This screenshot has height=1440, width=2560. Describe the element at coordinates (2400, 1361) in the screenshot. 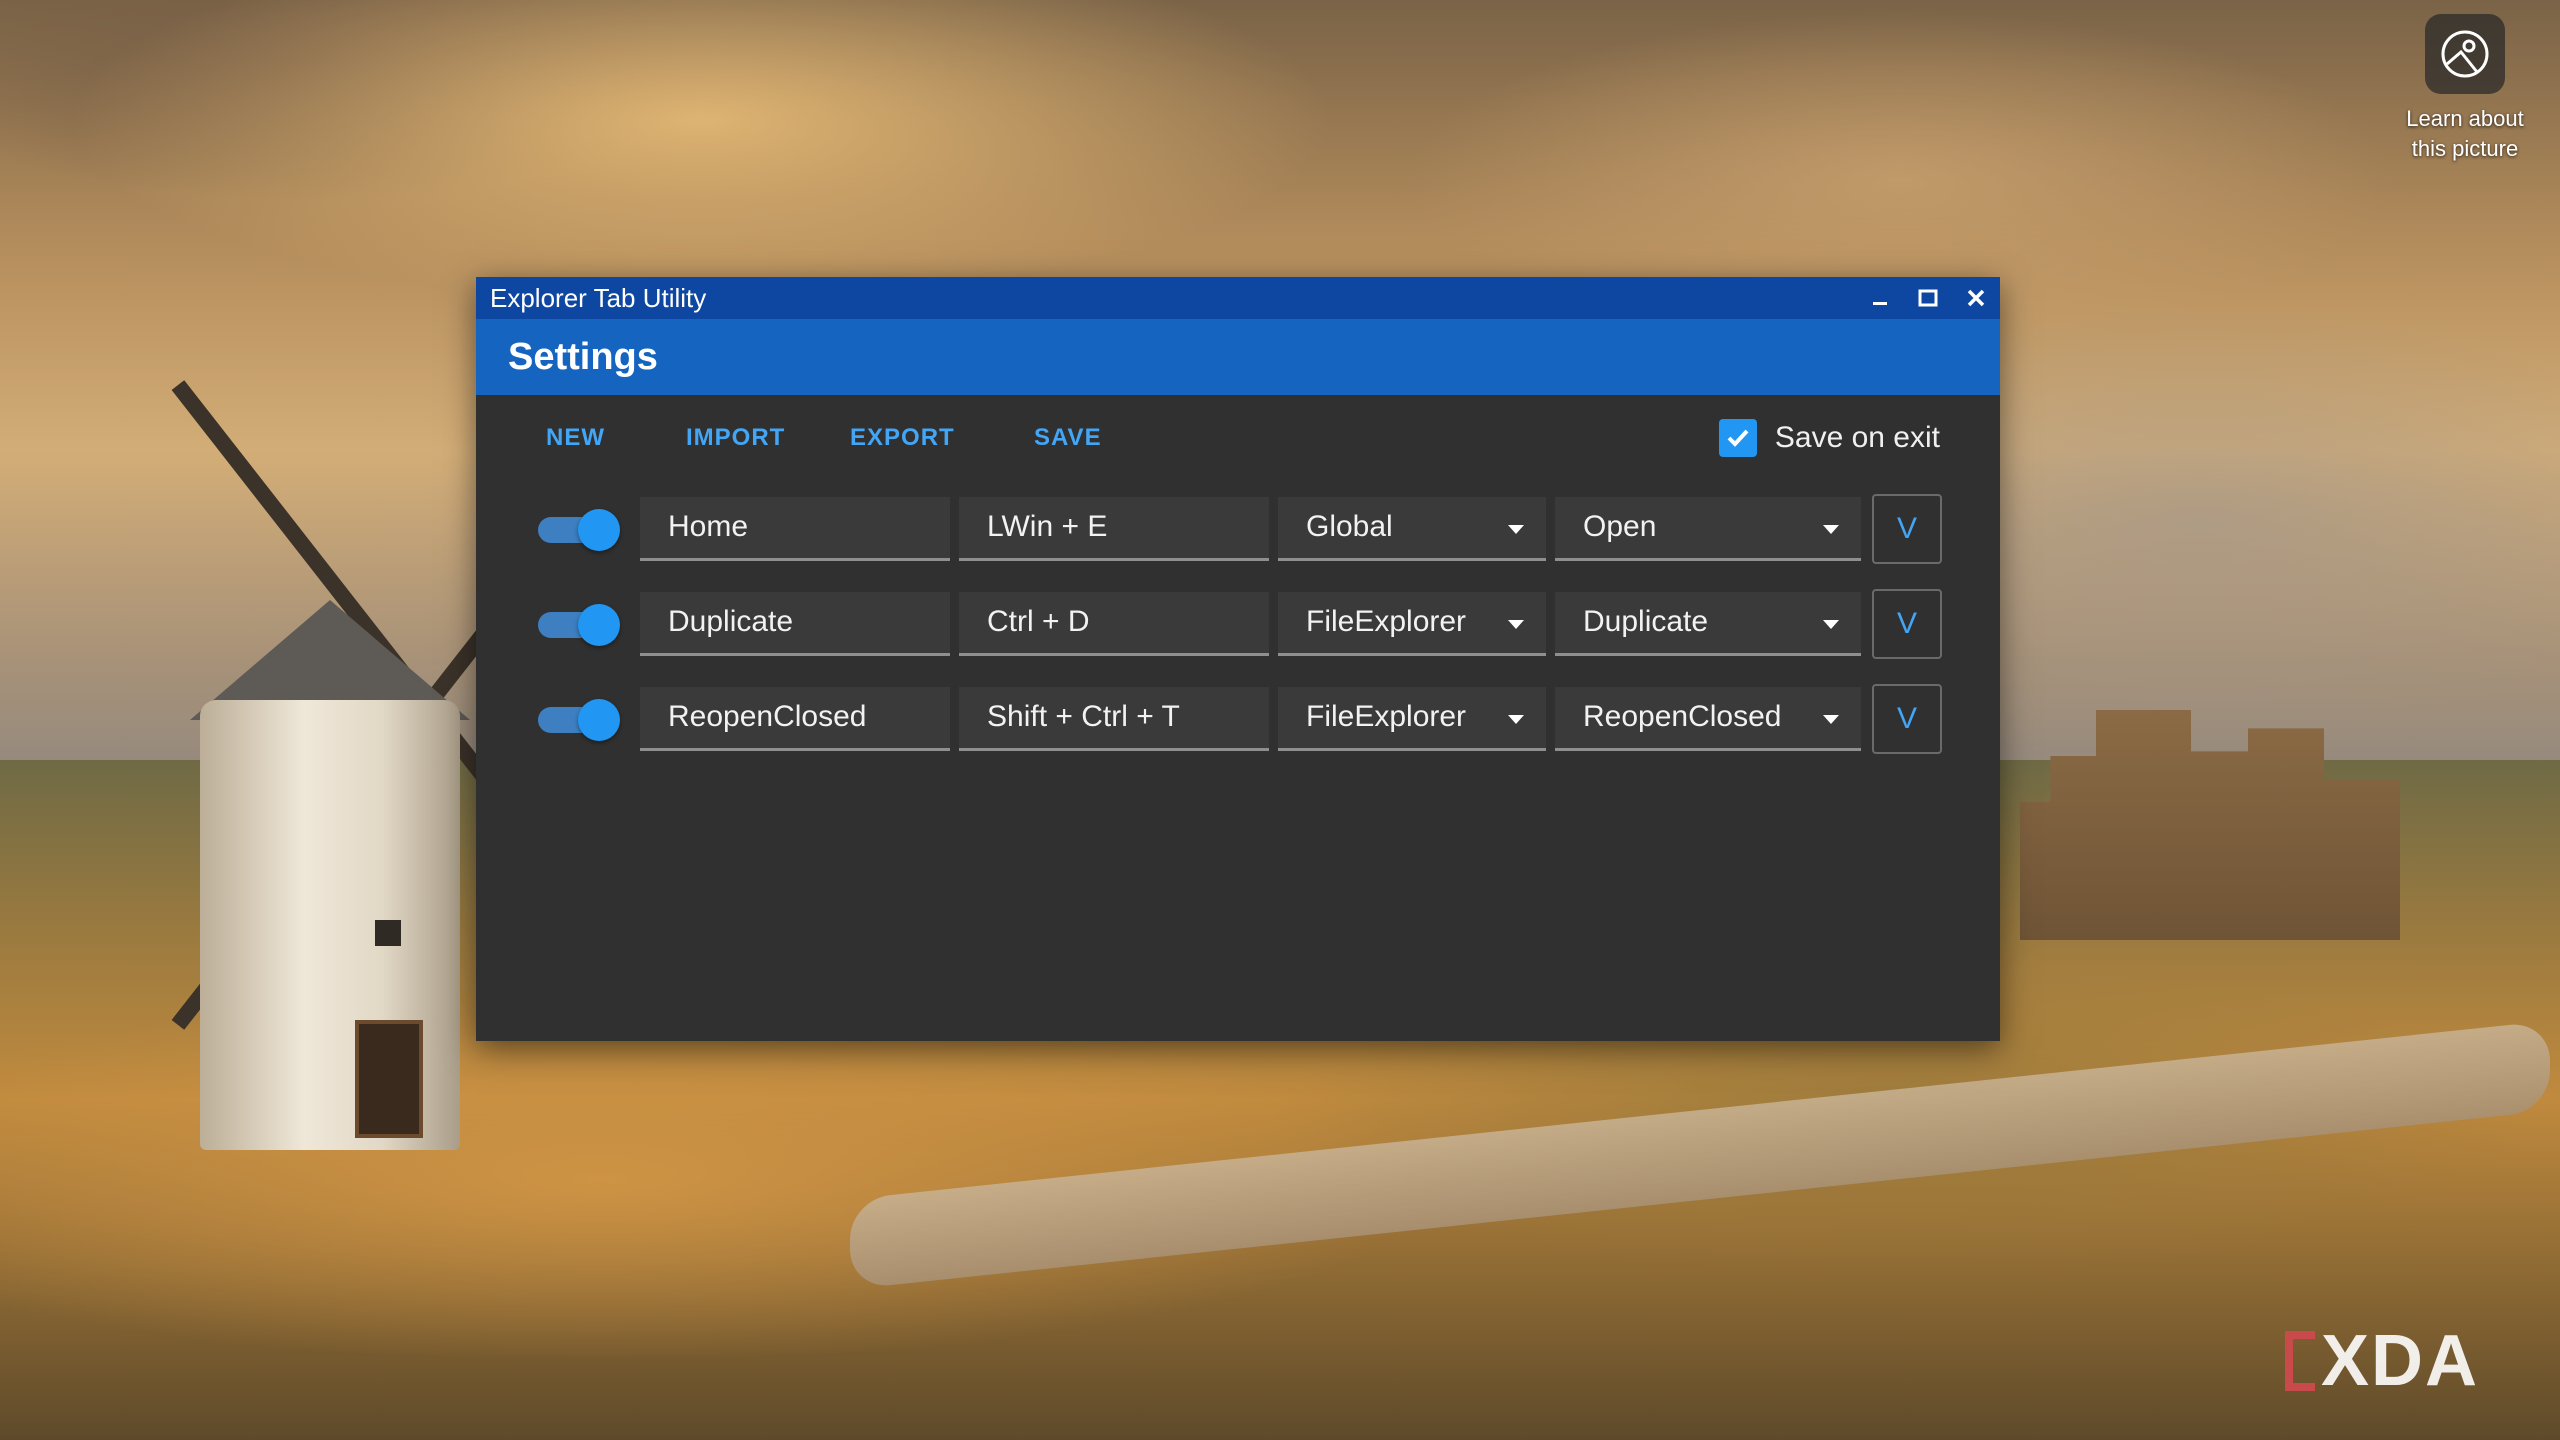

I see `xda-logo-text: XDA` at that location.